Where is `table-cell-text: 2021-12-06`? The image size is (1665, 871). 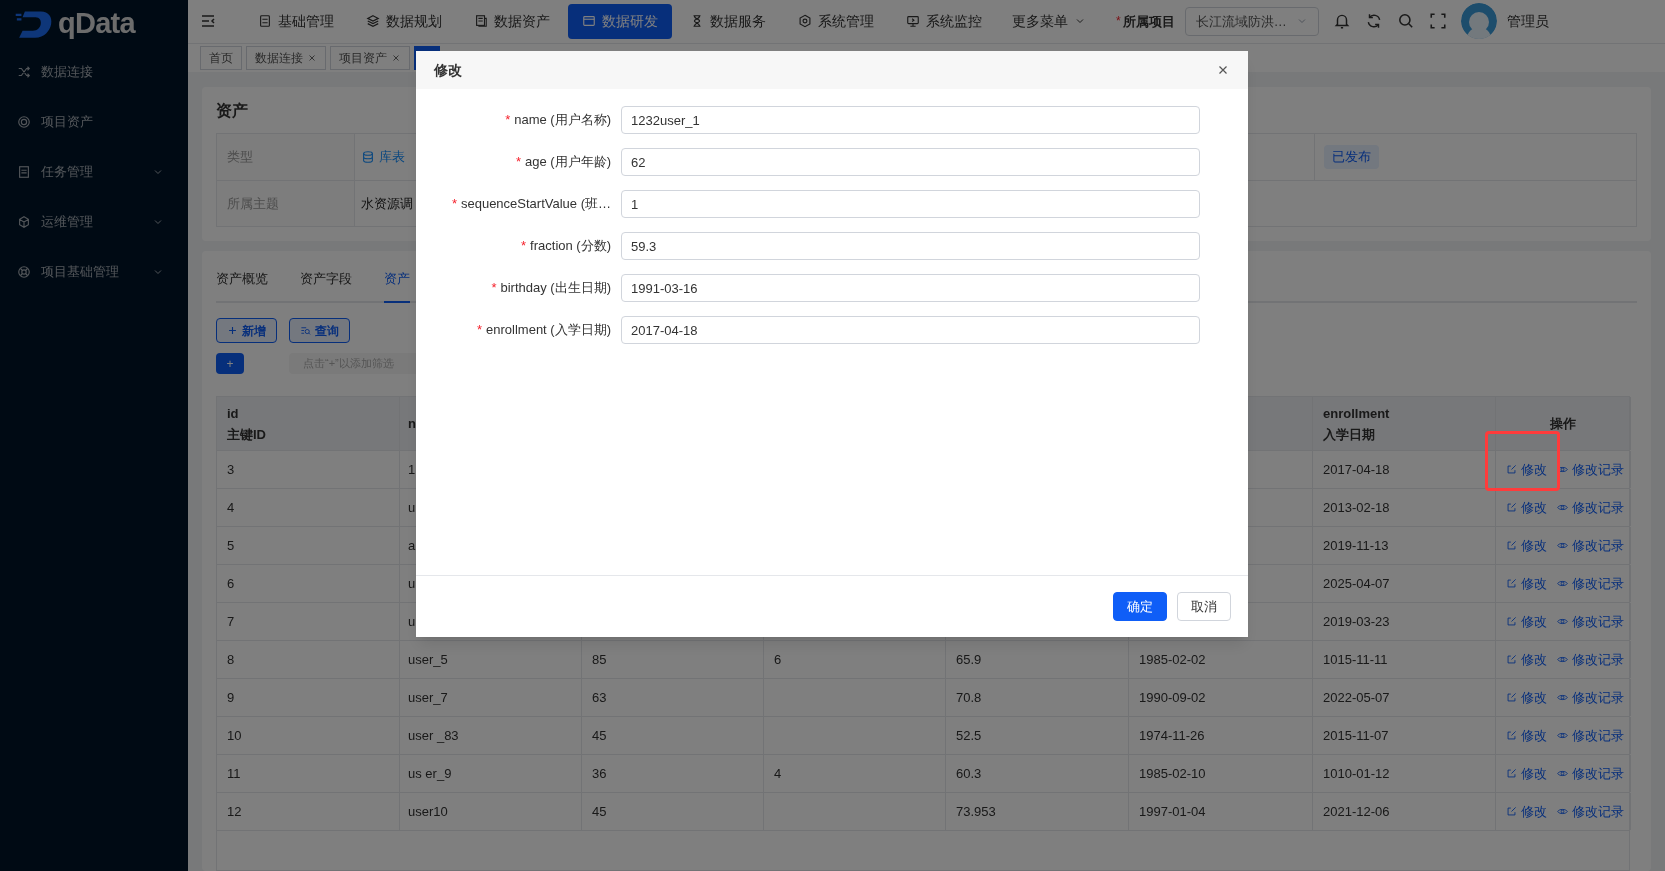
table-cell-text: 2021-12-06 is located at coordinates (1356, 811).